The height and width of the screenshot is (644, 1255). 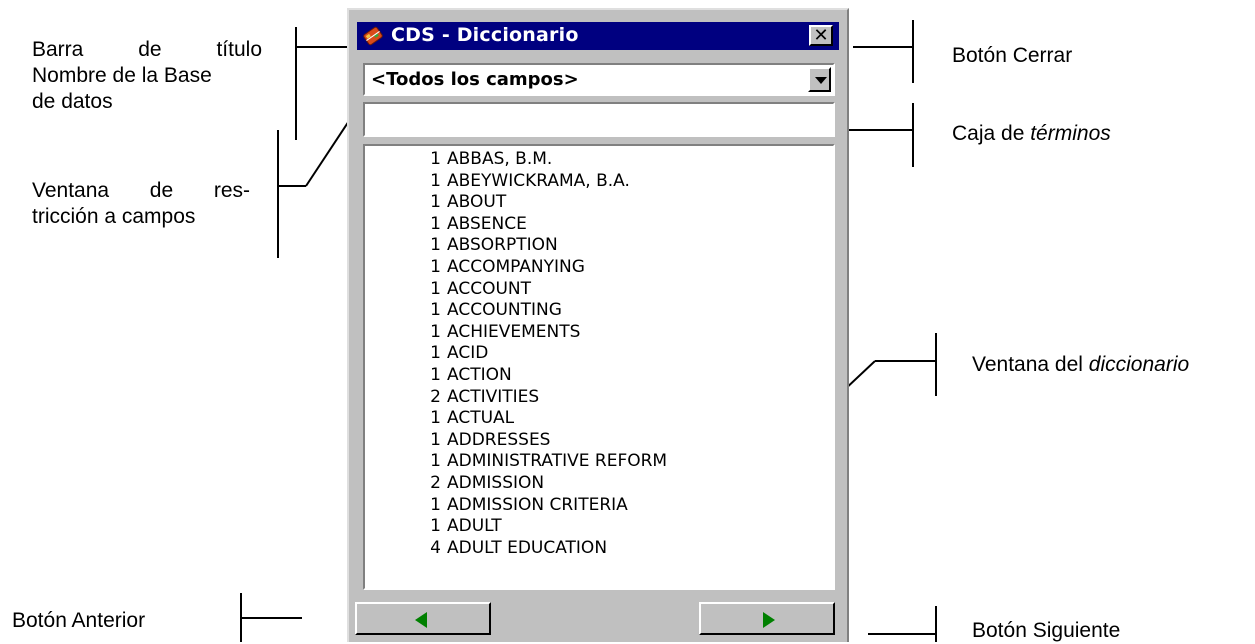 I want to click on dictionary-item-term: ABEYWICKRAMA, B.A., so click(x=538, y=180).